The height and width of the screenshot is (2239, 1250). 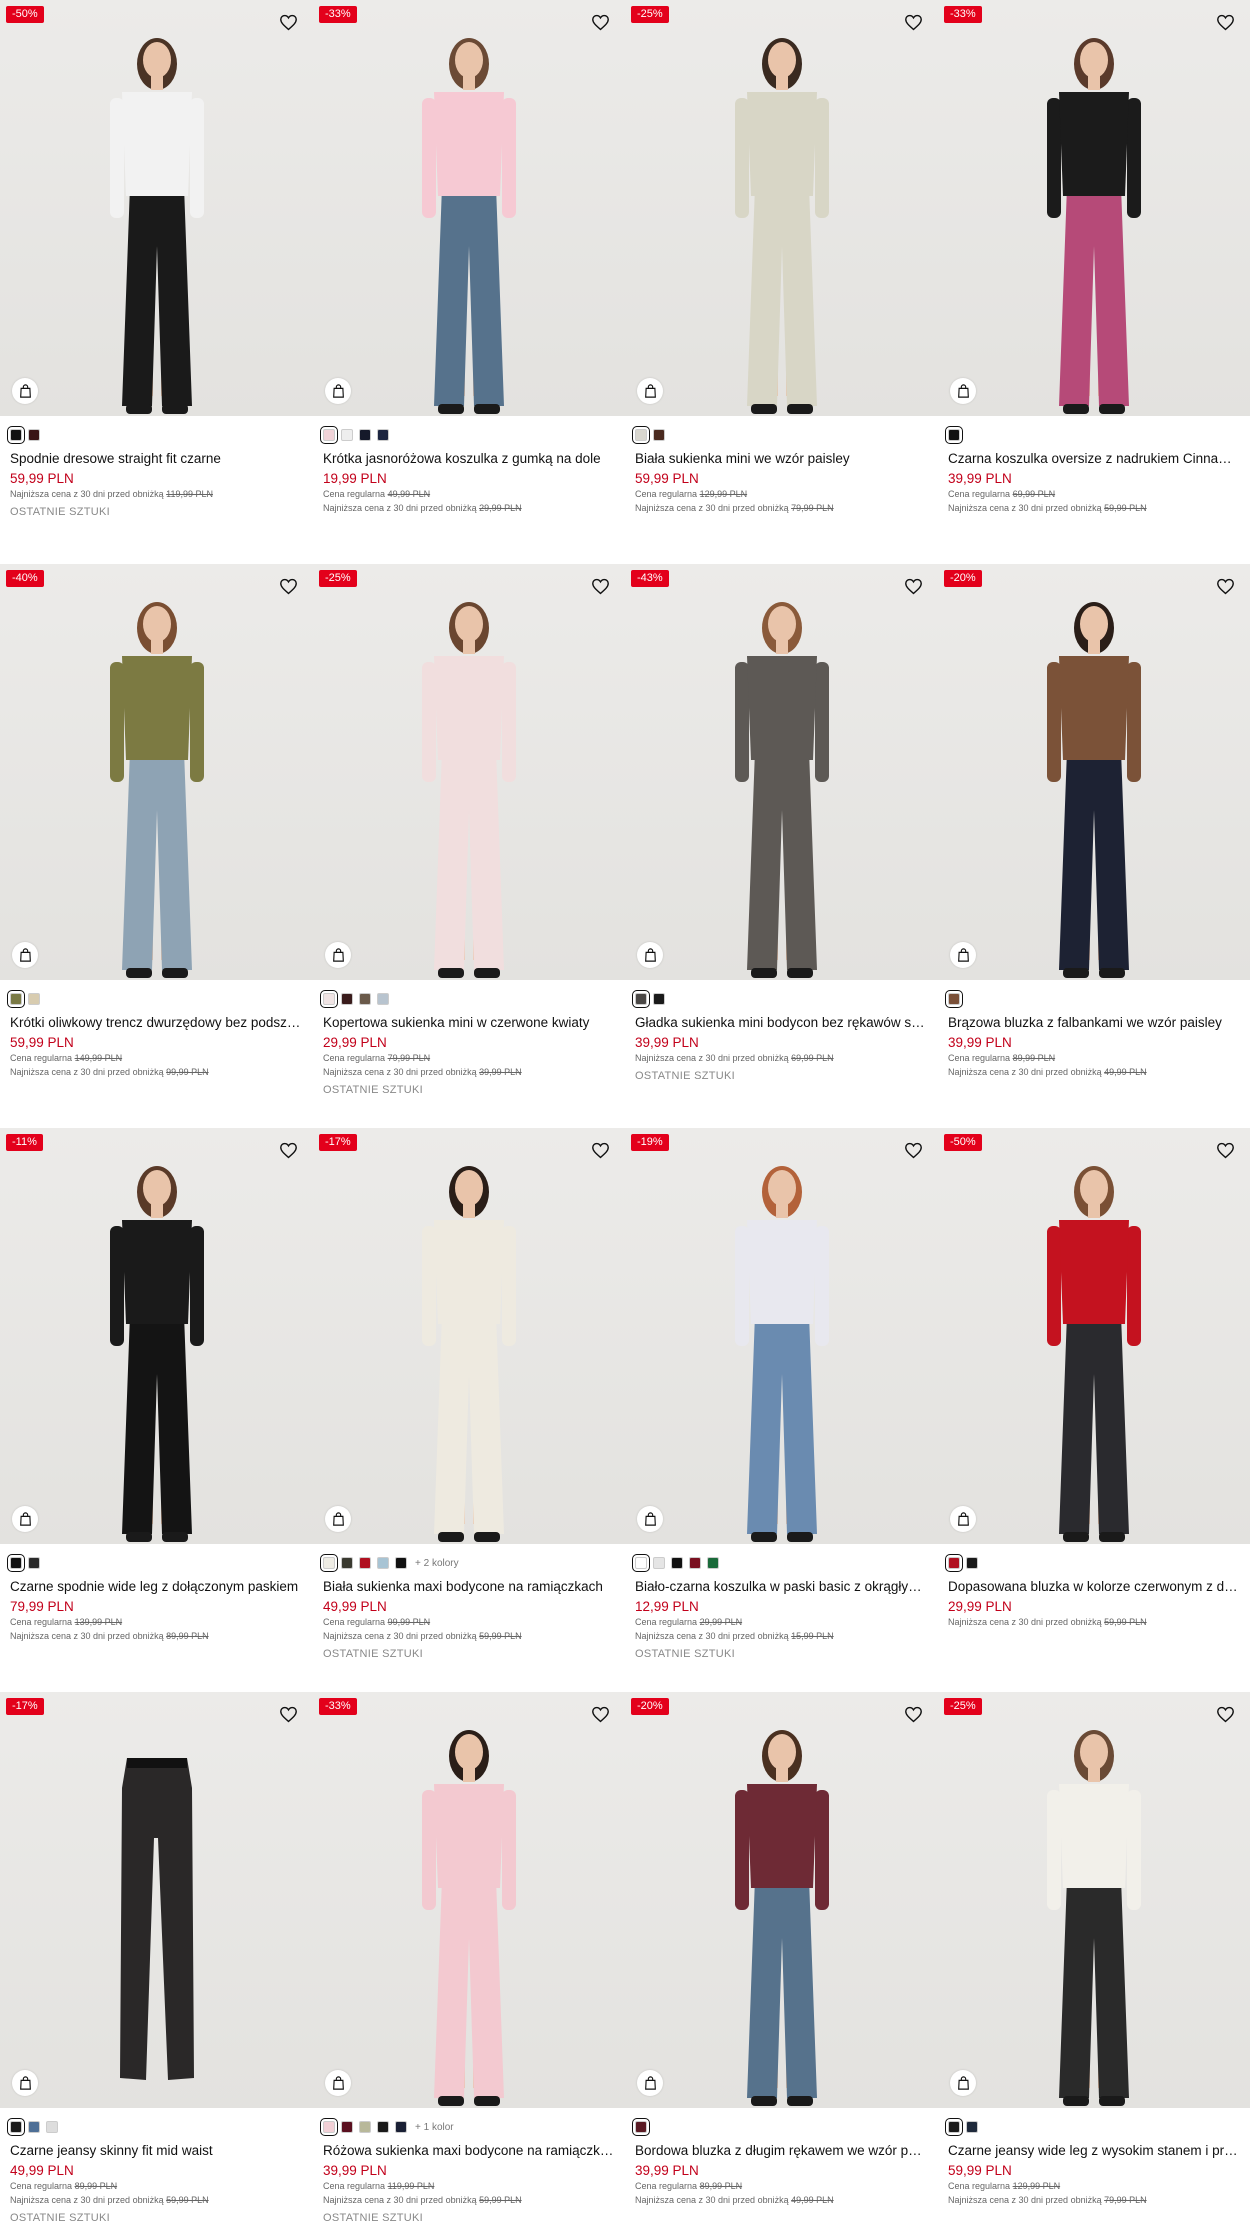 I want to click on more-colors-label: + 2 kolory, so click(x=437, y=1563).